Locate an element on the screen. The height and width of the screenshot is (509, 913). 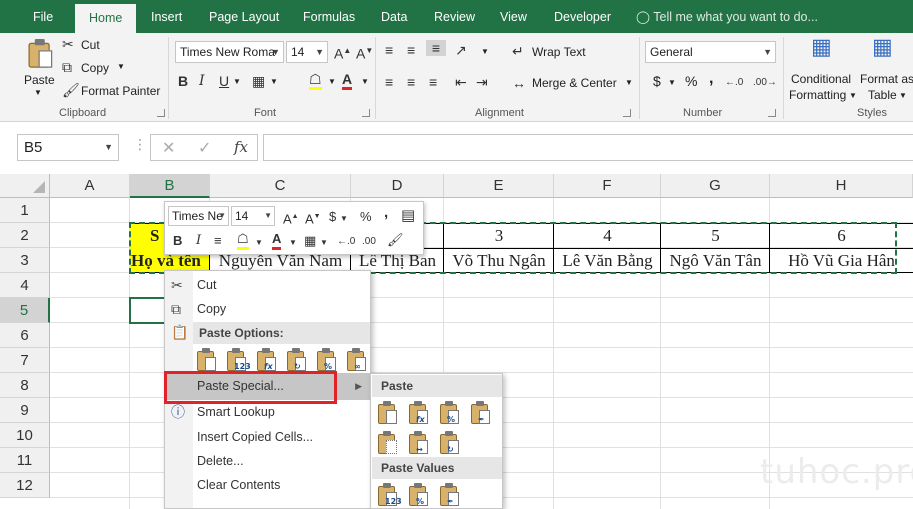
number-launcher-icon is located at coordinates (772, 113).